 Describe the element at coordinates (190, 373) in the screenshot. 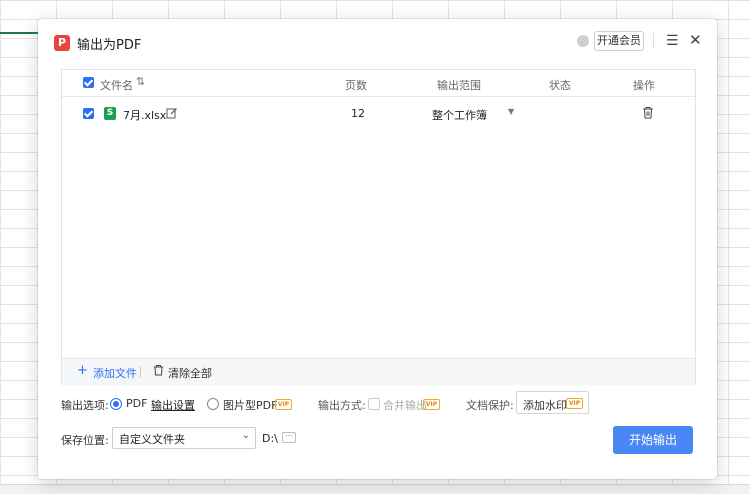

I see `clear-all-button: 清除全部` at that location.